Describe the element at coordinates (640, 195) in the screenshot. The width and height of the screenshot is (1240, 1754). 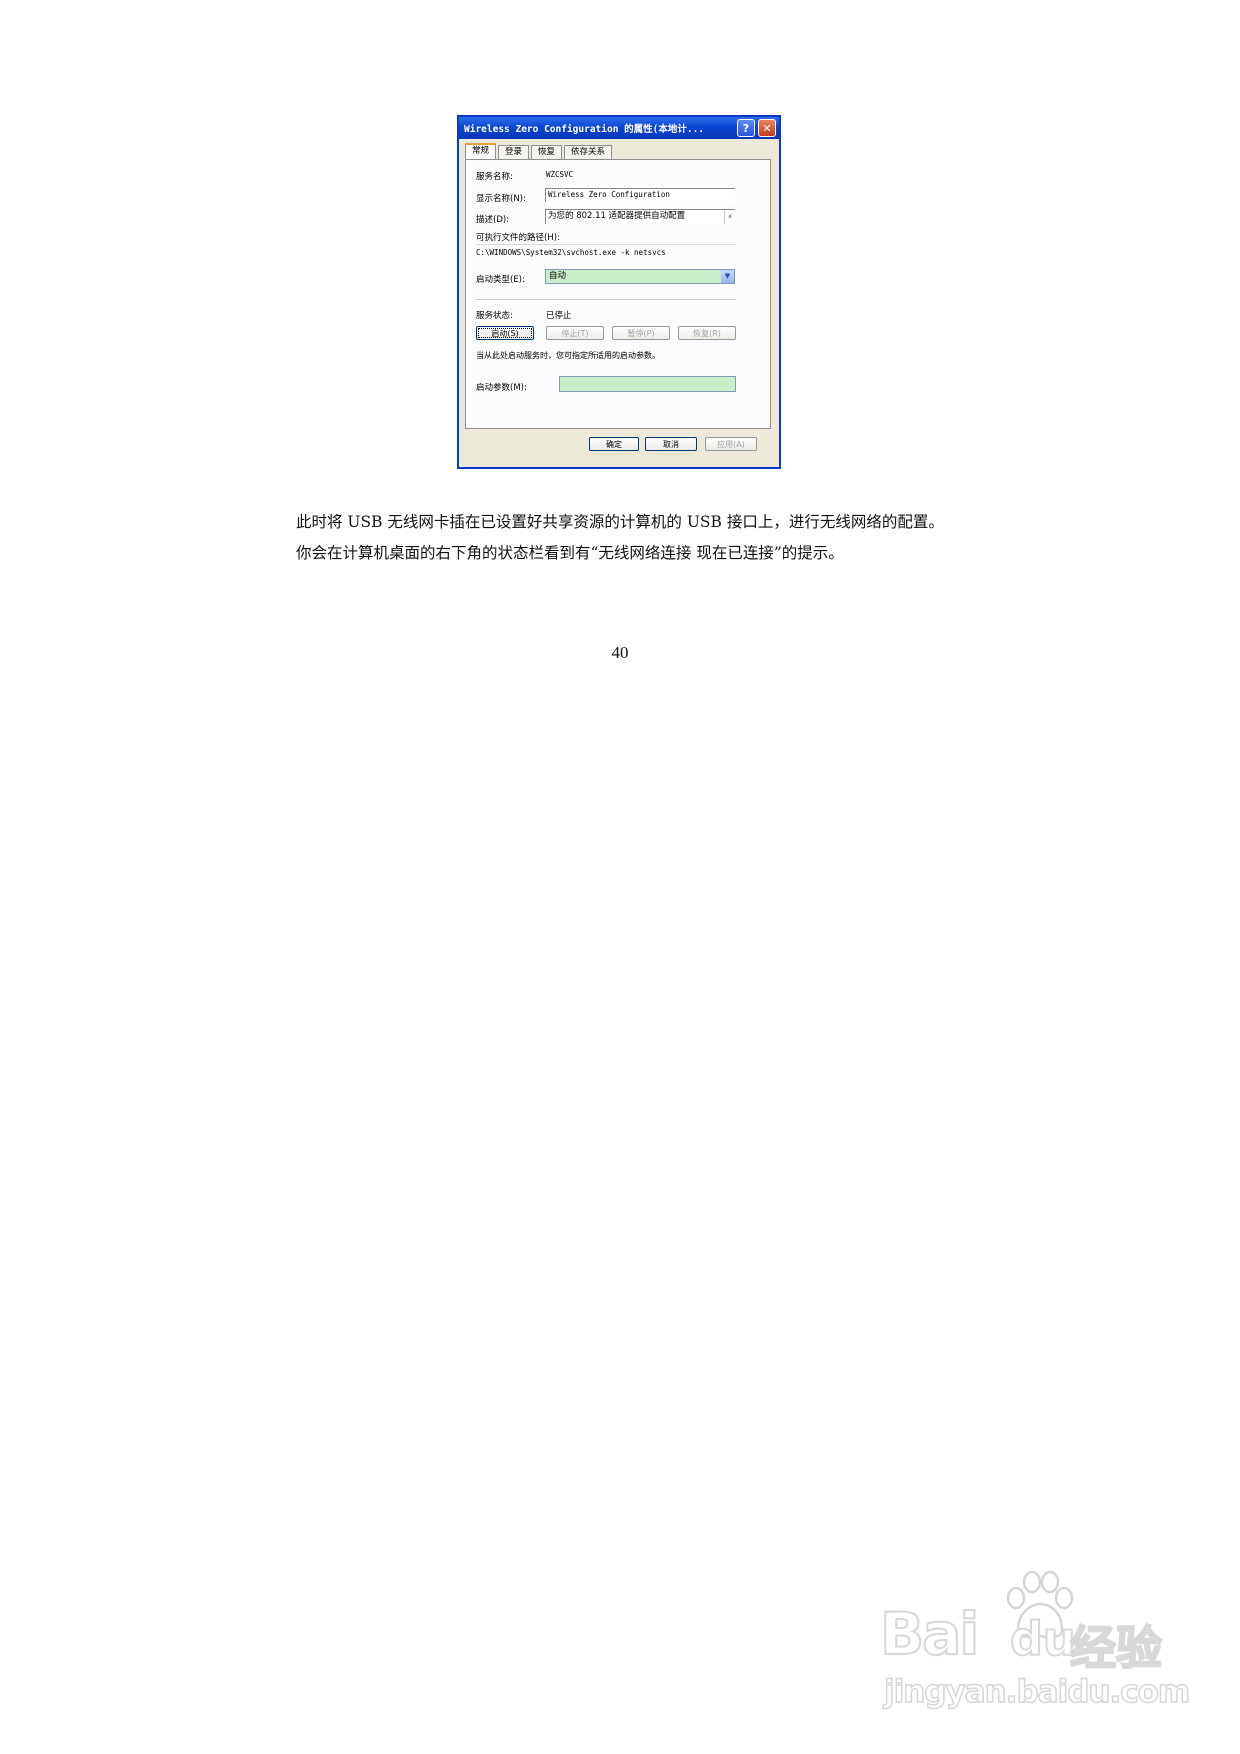
I see `display-name-field: Wireless Zero Configuration` at that location.